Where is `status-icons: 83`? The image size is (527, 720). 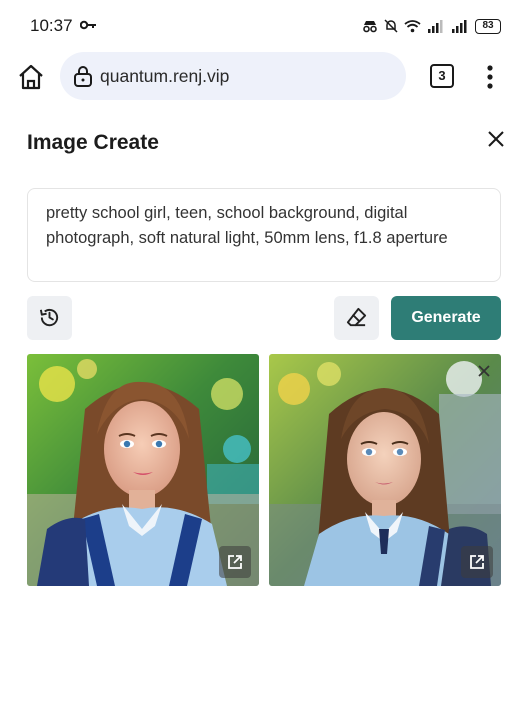
status-icons: 83 is located at coordinates (431, 26).